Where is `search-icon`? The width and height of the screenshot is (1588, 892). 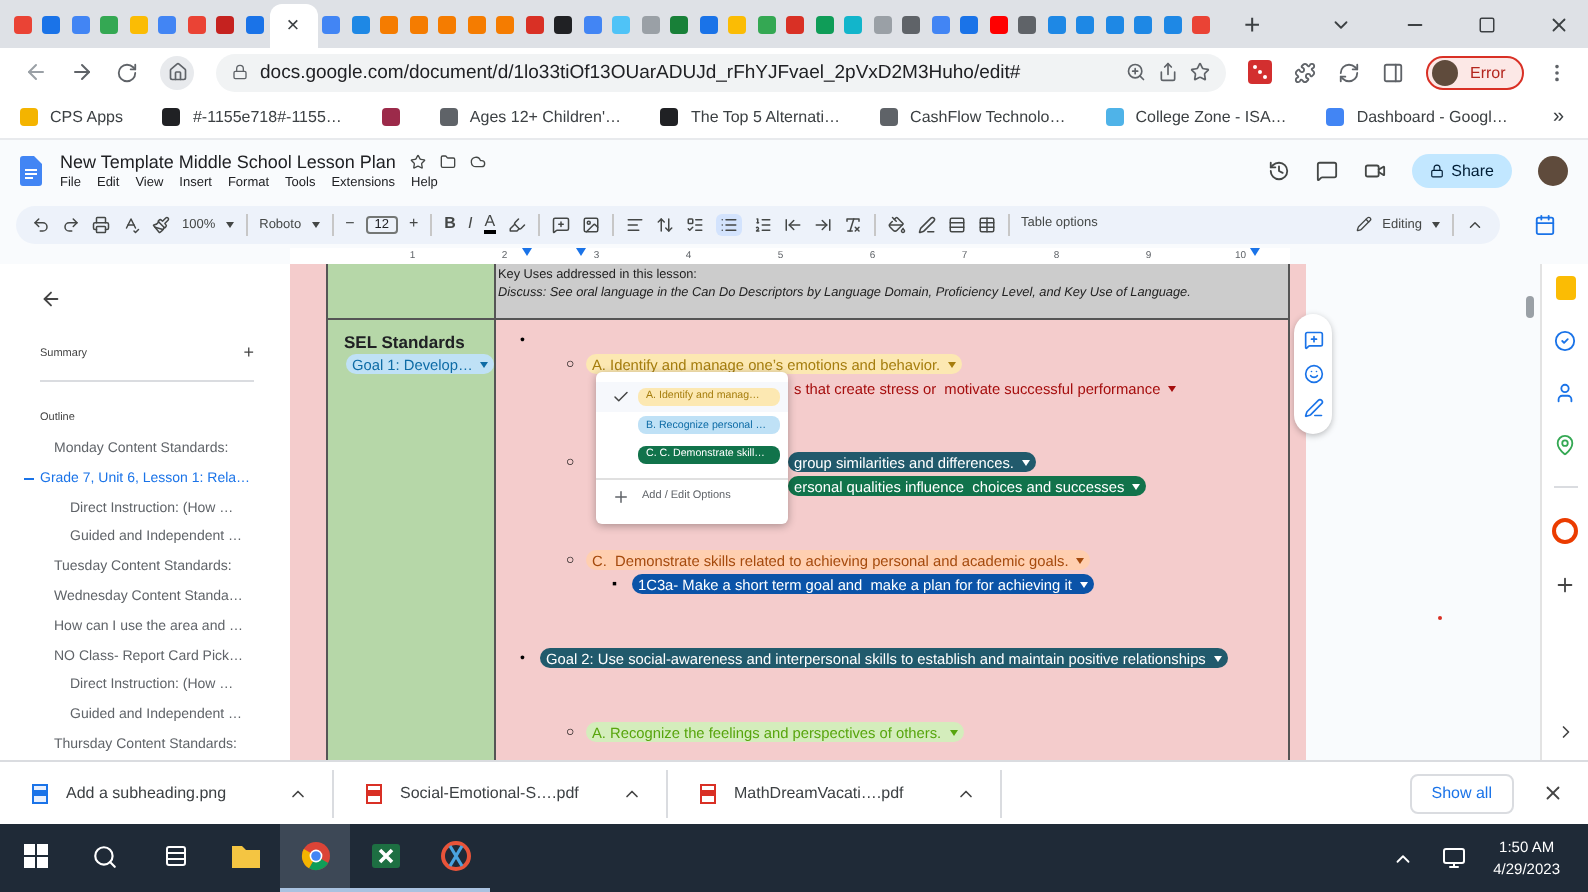
search-icon is located at coordinates (105, 856).